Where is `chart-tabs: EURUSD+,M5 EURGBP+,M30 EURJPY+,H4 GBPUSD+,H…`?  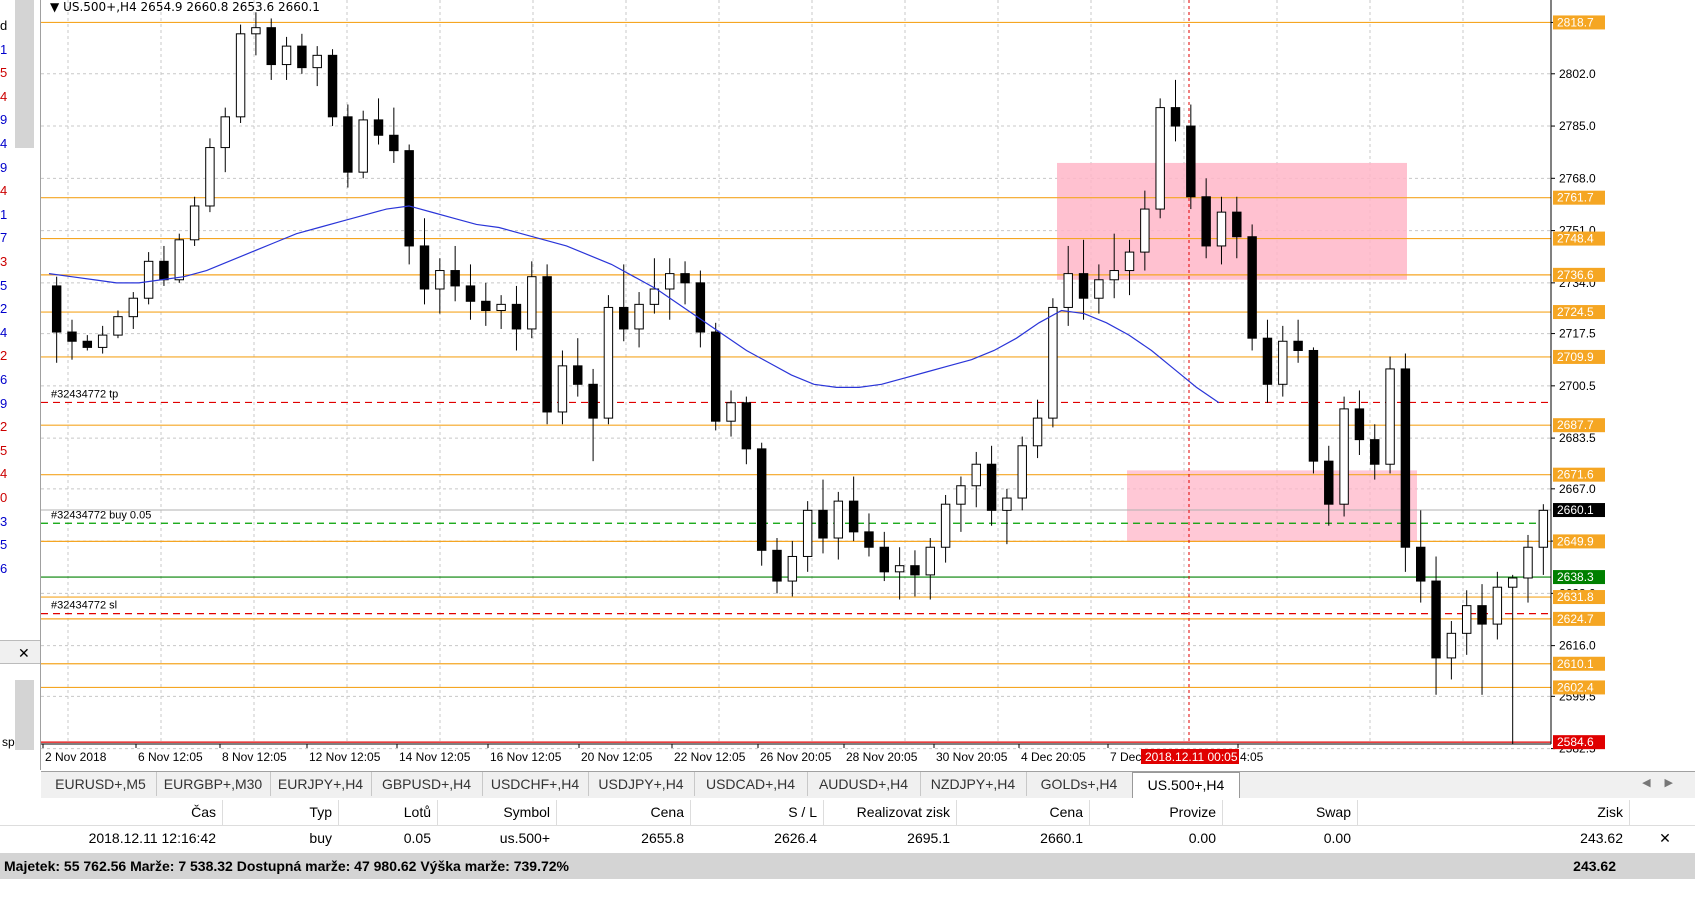 chart-tabs: EURUSD+,M5 EURGBP+,M30 EURJPY+,H4 GBPUSD+,H… is located at coordinates (868, 784).